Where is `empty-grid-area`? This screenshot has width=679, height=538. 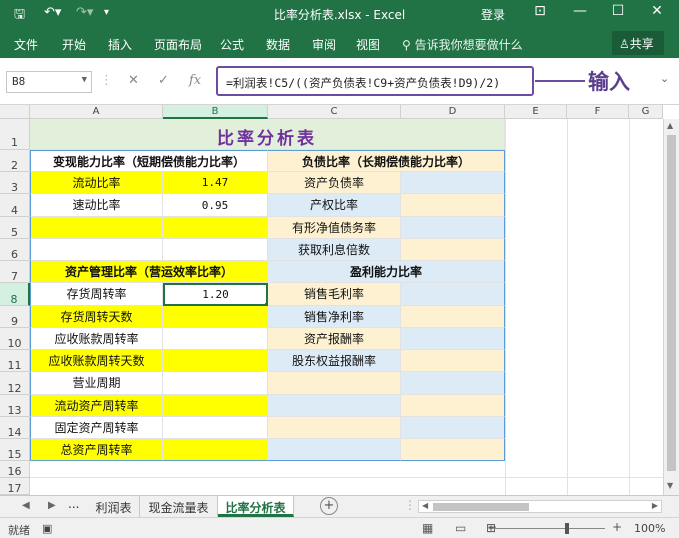 empty-grid-area is located at coordinates (346, 478).